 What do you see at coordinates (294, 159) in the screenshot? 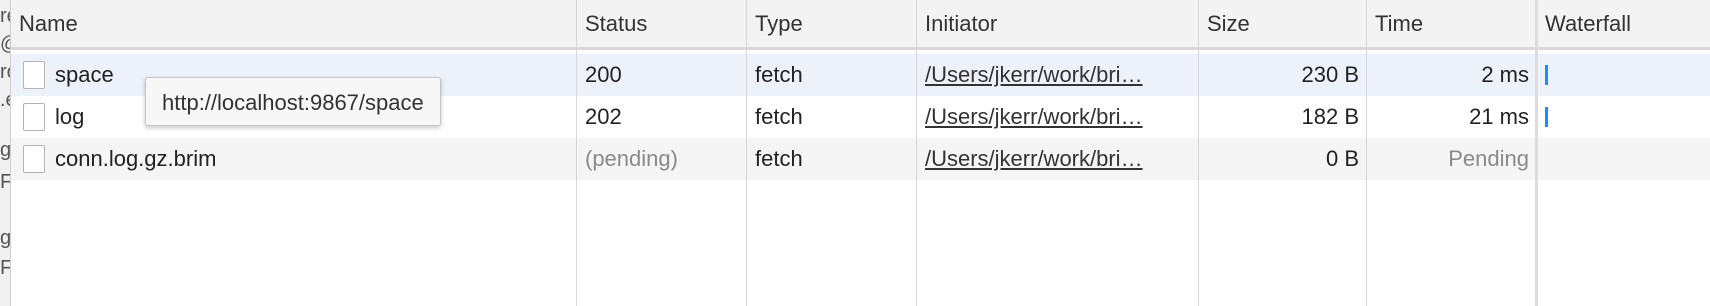
I see `name-cell: conn.log.gz.brim` at bounding box center [294, 159].